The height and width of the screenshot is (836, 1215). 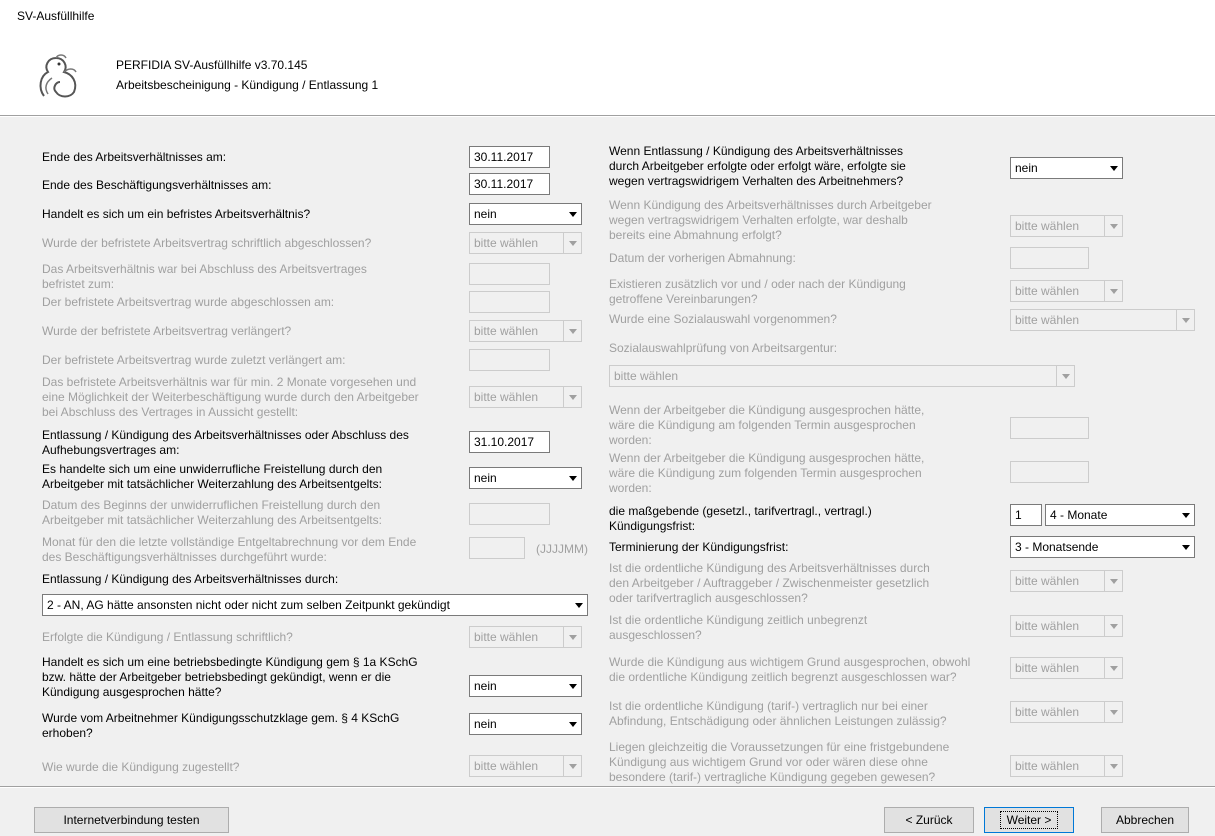 I want to click on ende-beschaeftigung-label: Ende des Beschäftigungsverhältnisses am:, so click(x=157, y=185).